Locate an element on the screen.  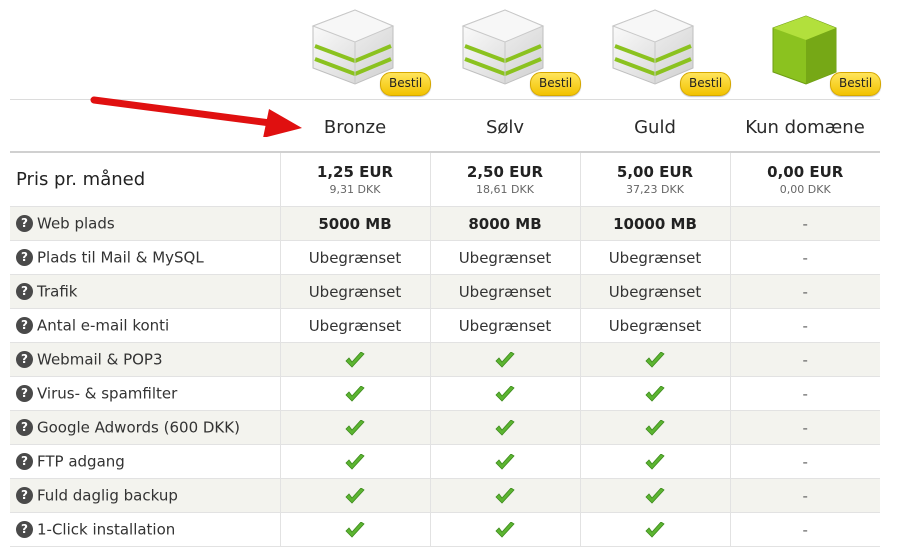
feature-label-cell: ? Web plads is located at coordinates (145, 223).